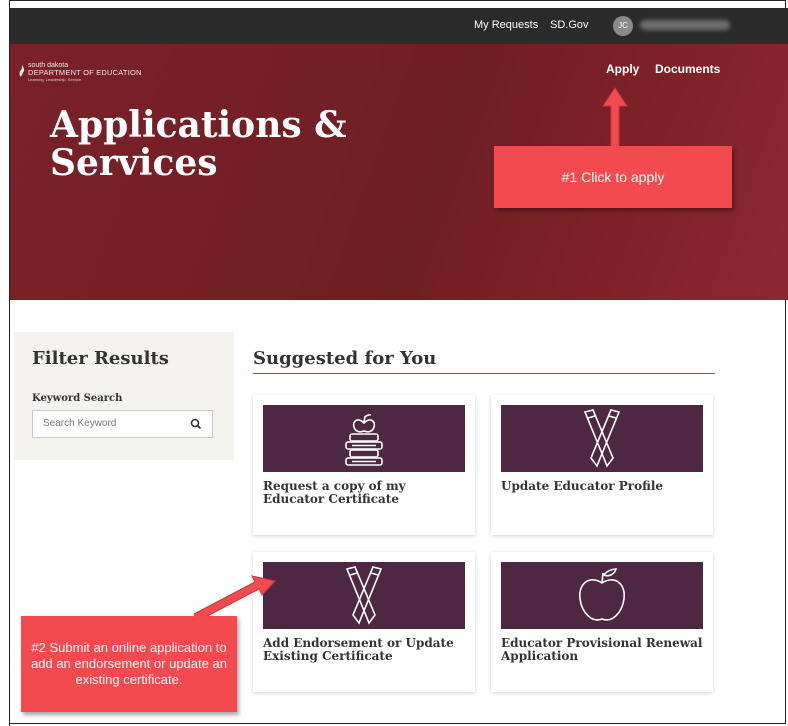 This screenshot has width=788, height=726. What do you see at coordinates (198, 125) in the screenshot?
I see `page-title-line1: Applications &` at bounding box center [198, 125].